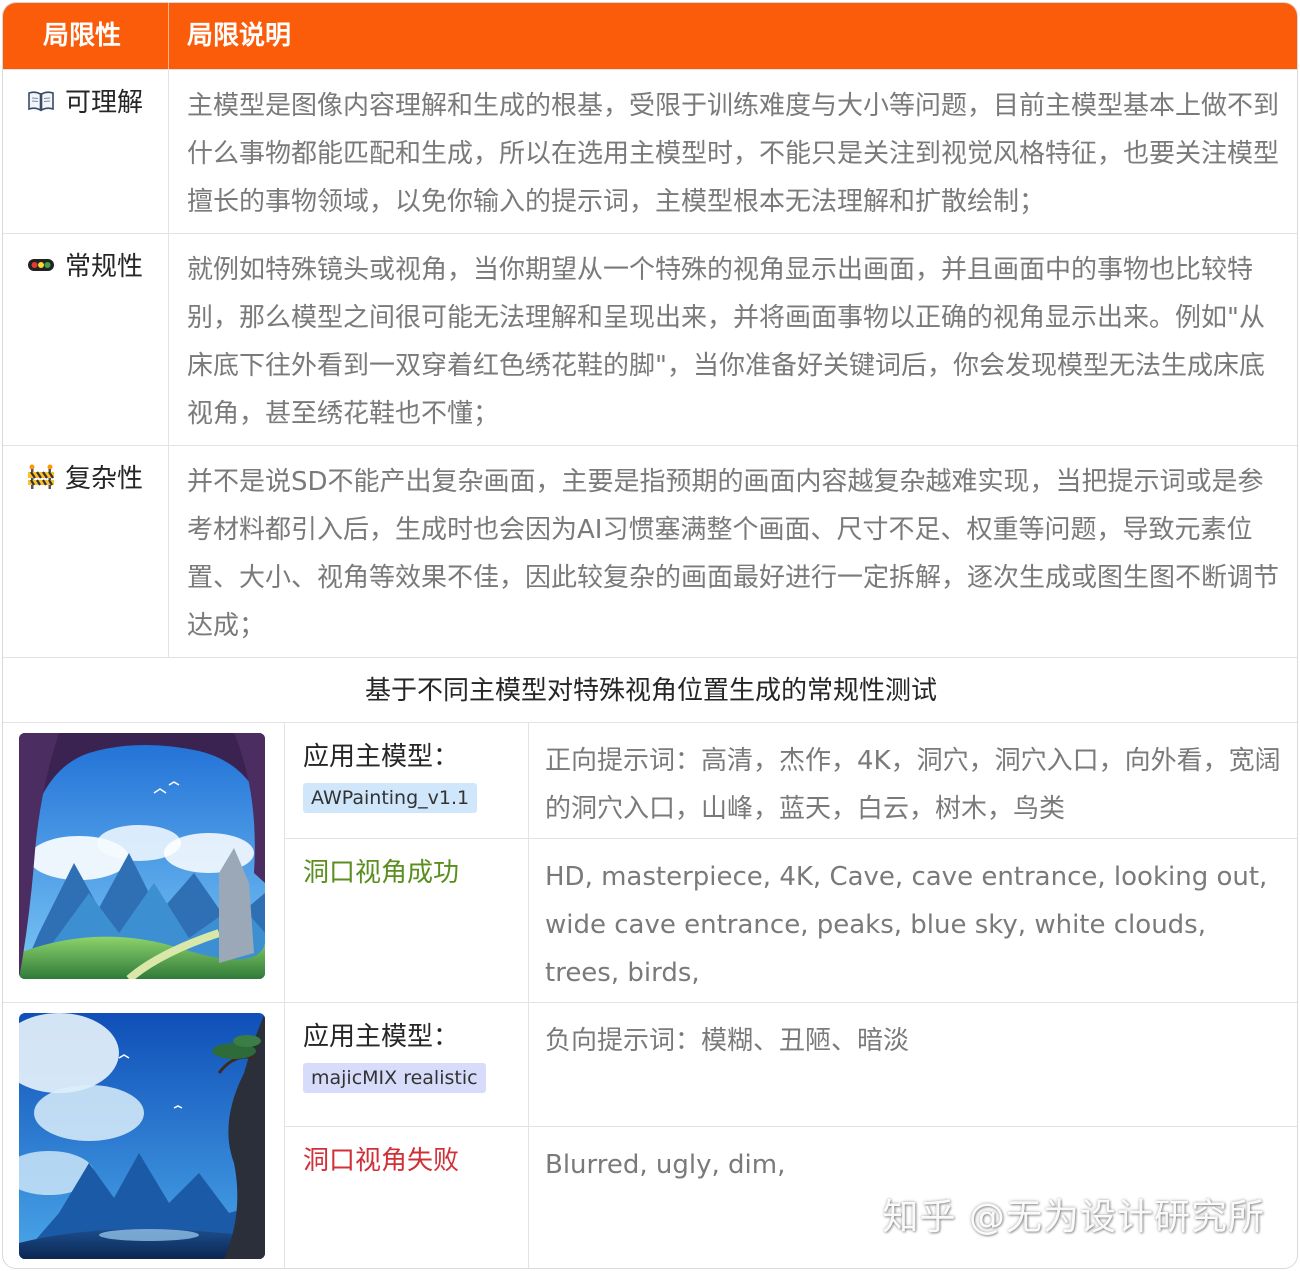 This screenshot has height=1271, width=1300. Describe the element at coordinates (239, 36) in the screenshot. I see `header-description: 局限说明` at that location.